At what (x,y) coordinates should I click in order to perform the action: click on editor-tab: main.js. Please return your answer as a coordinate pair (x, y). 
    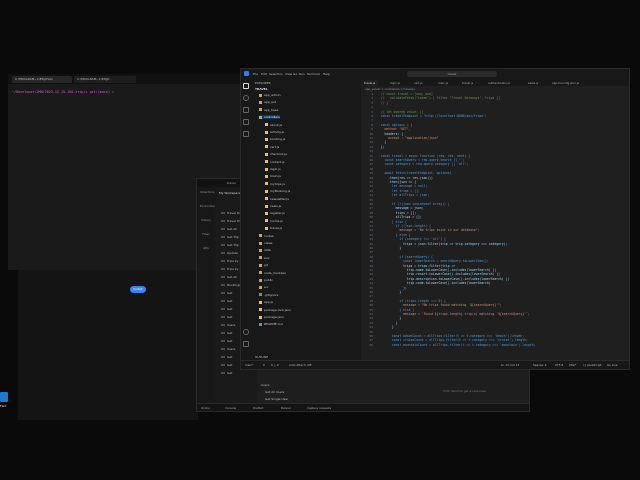
    Looking at the image, I should click on (443, 83).